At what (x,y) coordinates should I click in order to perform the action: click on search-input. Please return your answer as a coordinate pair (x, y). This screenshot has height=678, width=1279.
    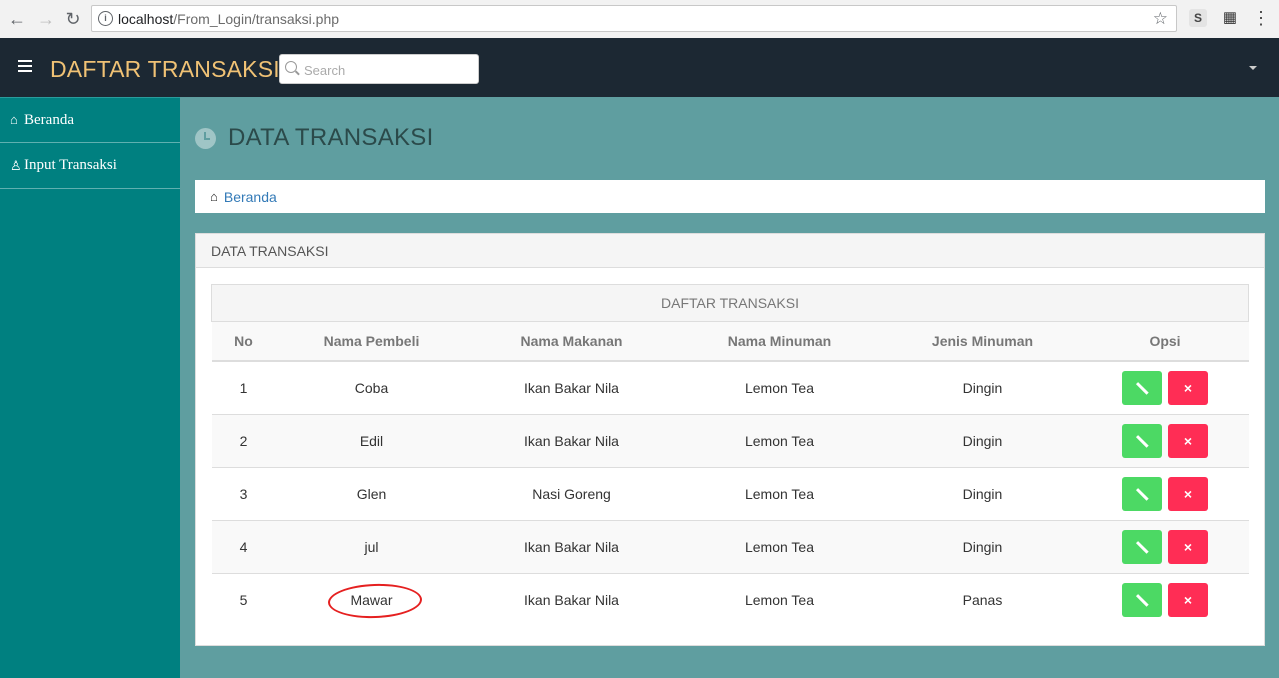
    Looking at the image, I should click on (389, 70).